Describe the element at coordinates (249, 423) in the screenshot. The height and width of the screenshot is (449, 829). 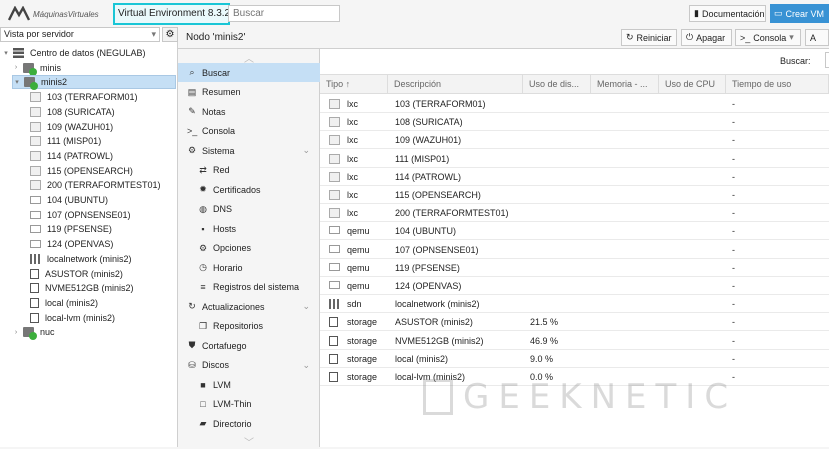
I see `menu-item: ▰ Directorio` at that location.